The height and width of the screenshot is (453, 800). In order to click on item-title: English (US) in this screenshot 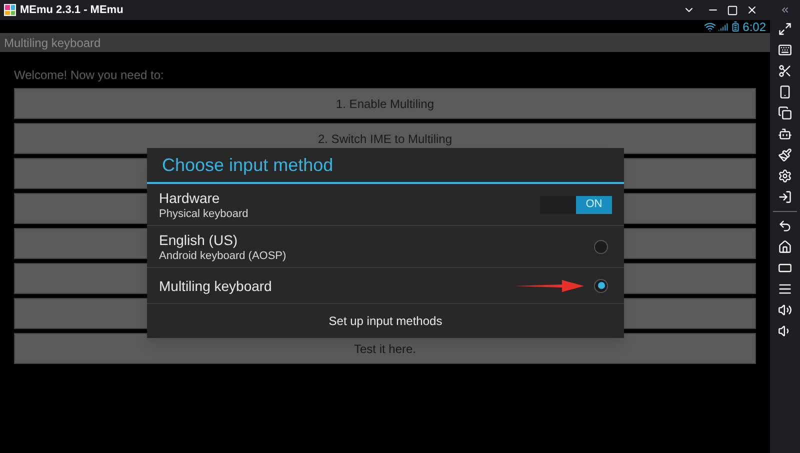, I will do `click(199, 239)`.